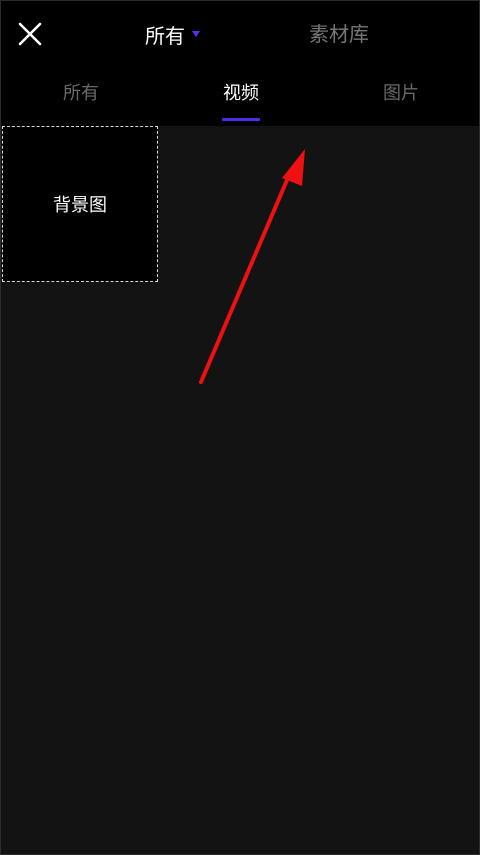  Describe the element at coordinates (165, 35) in the screenshot. I see `source-dropdown-label: 所有` at that location.